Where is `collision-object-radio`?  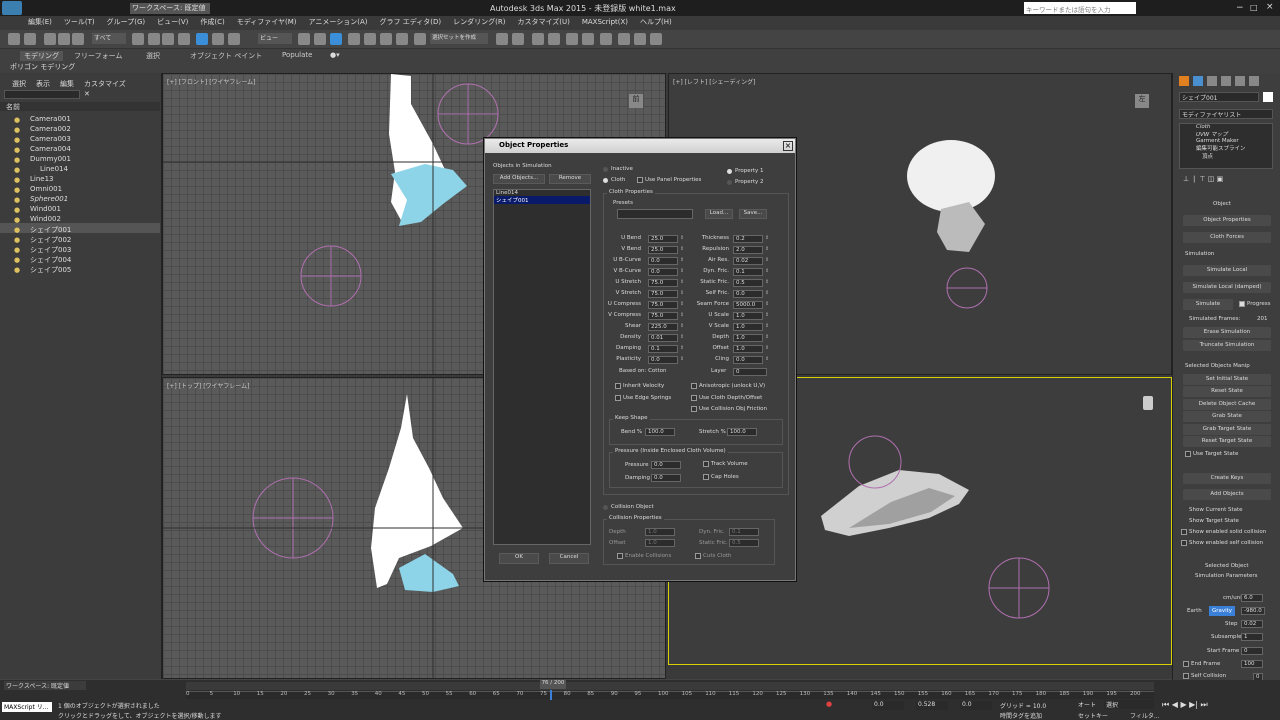
collision-object-radio is located at coordinates (605, 507).